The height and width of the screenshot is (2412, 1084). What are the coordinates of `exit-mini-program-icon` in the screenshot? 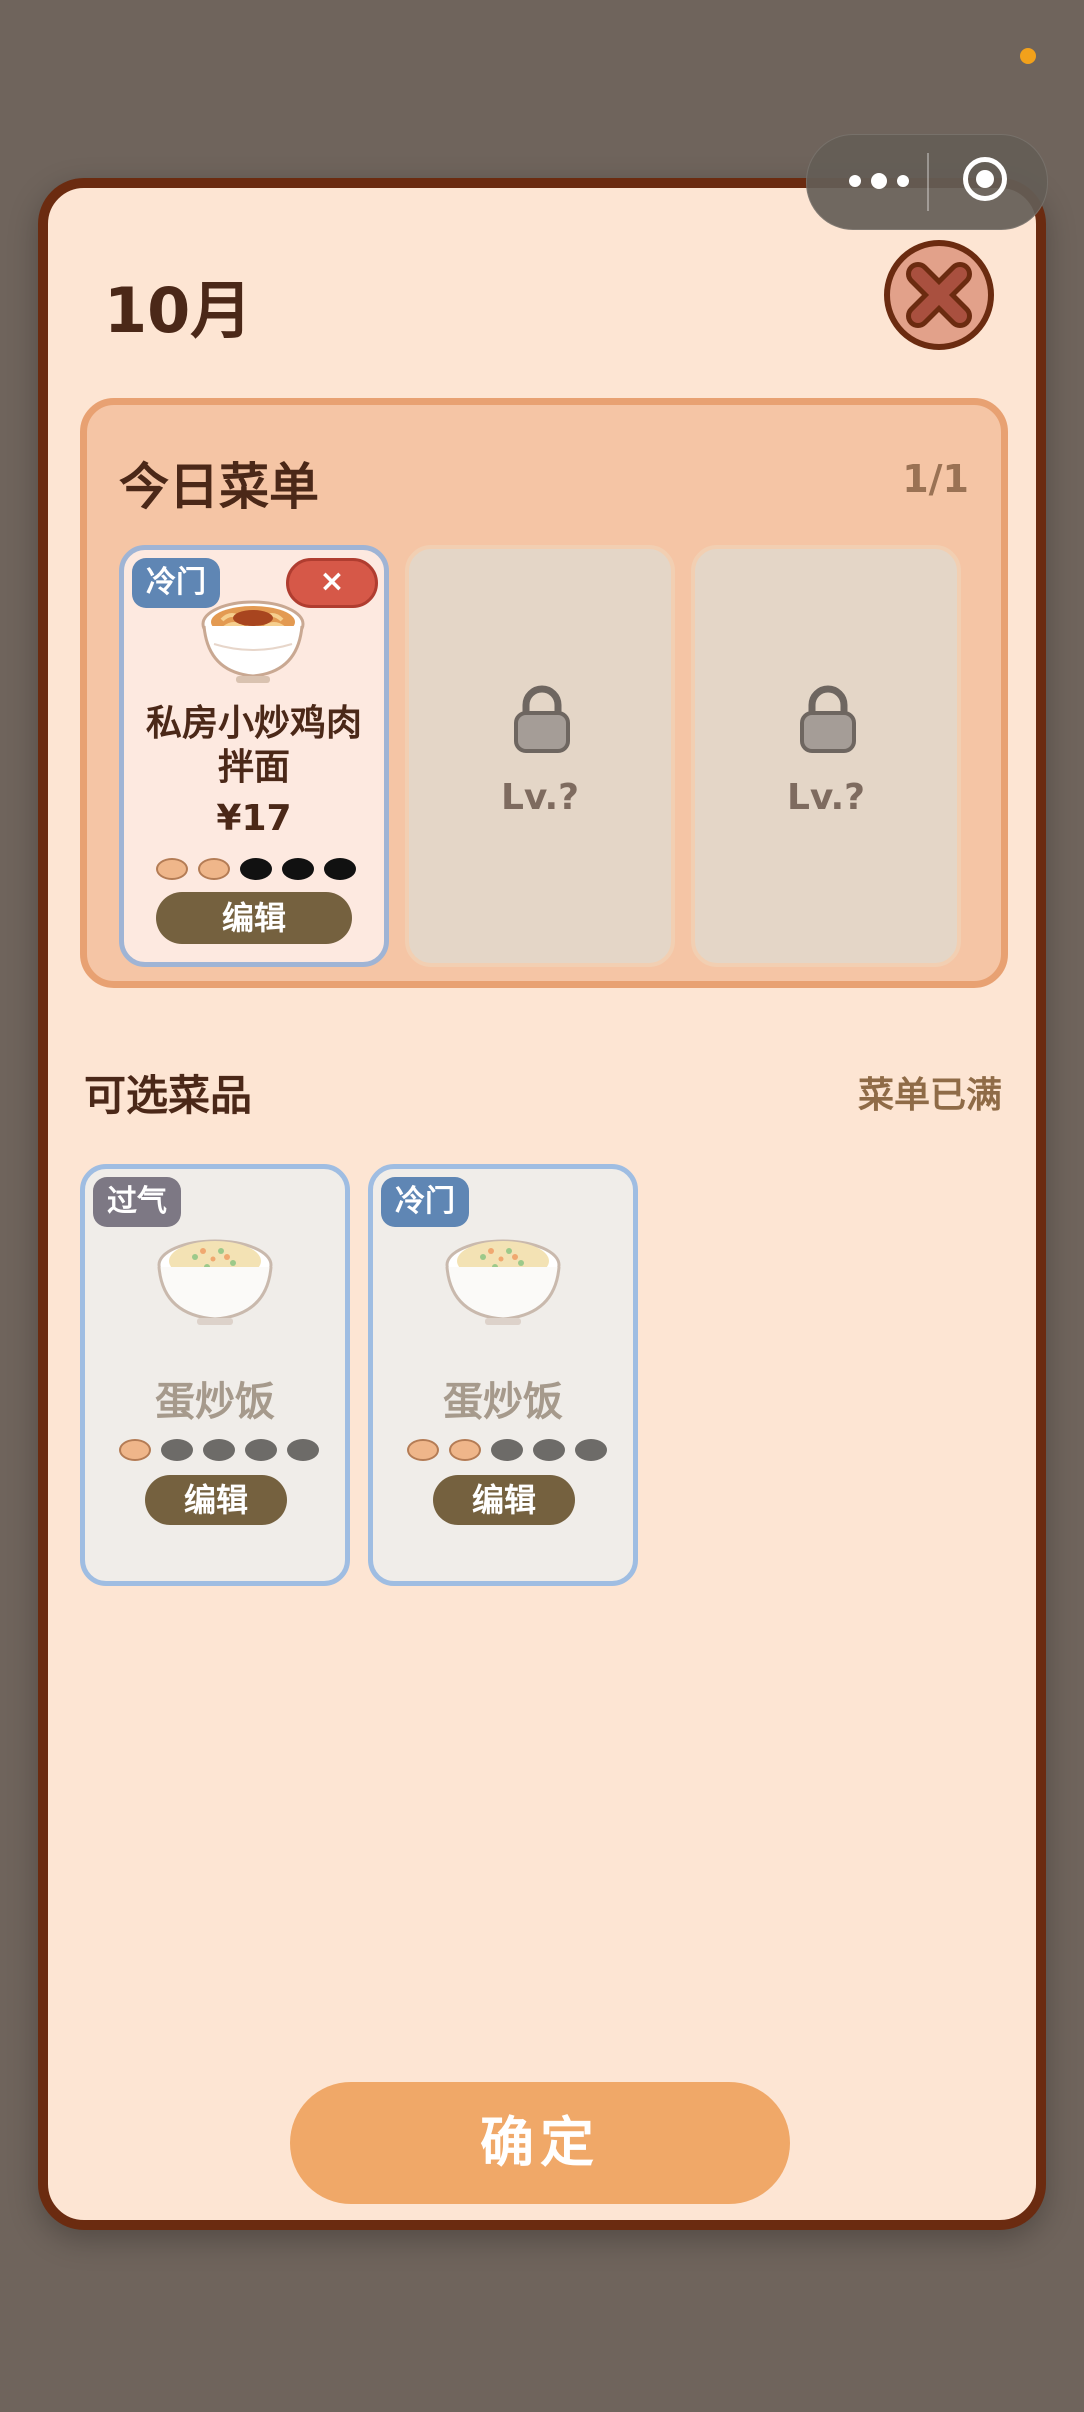 It's located at (985, 179).